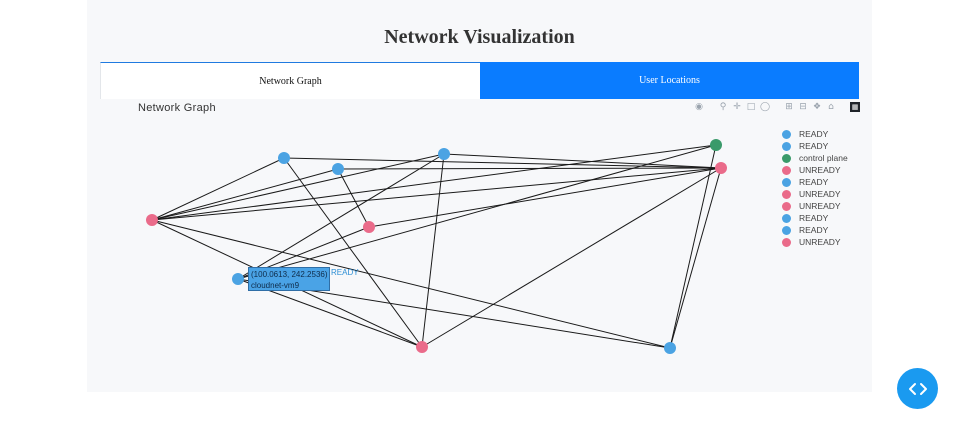  I want to click on zoom-icon: ⚲, so click(723, 107).